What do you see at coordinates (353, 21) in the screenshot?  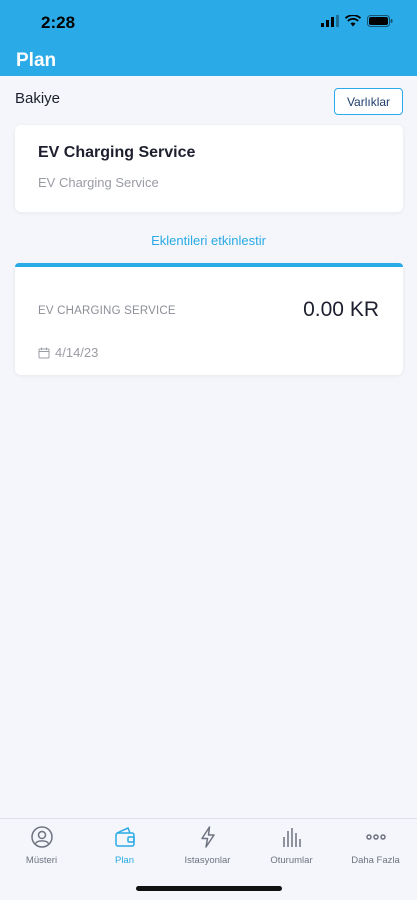 I see `wifi-icon` at bounding box center [353, 21].